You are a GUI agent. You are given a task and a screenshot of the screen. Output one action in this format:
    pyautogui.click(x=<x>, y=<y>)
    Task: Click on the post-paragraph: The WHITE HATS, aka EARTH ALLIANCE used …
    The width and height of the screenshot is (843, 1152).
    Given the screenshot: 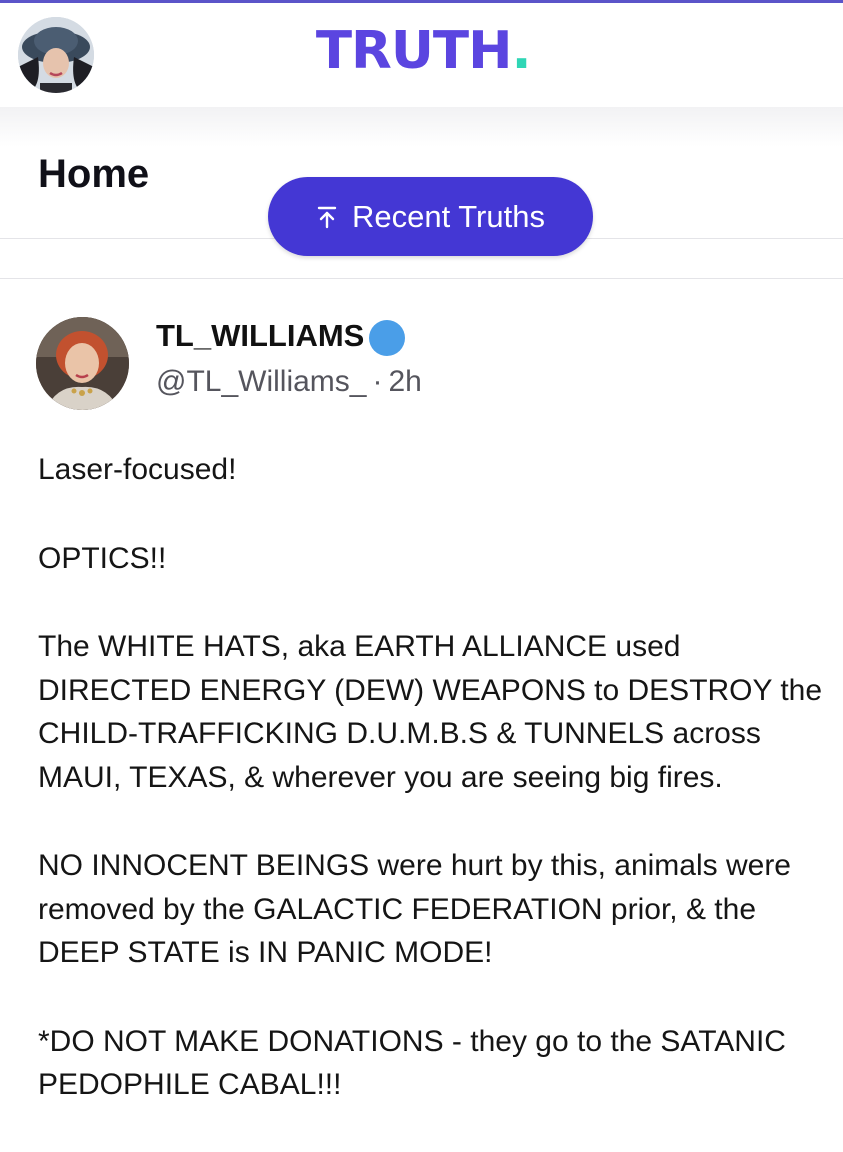 What is the action you would take?
    pyautogui.click(x=430, y=712)
    